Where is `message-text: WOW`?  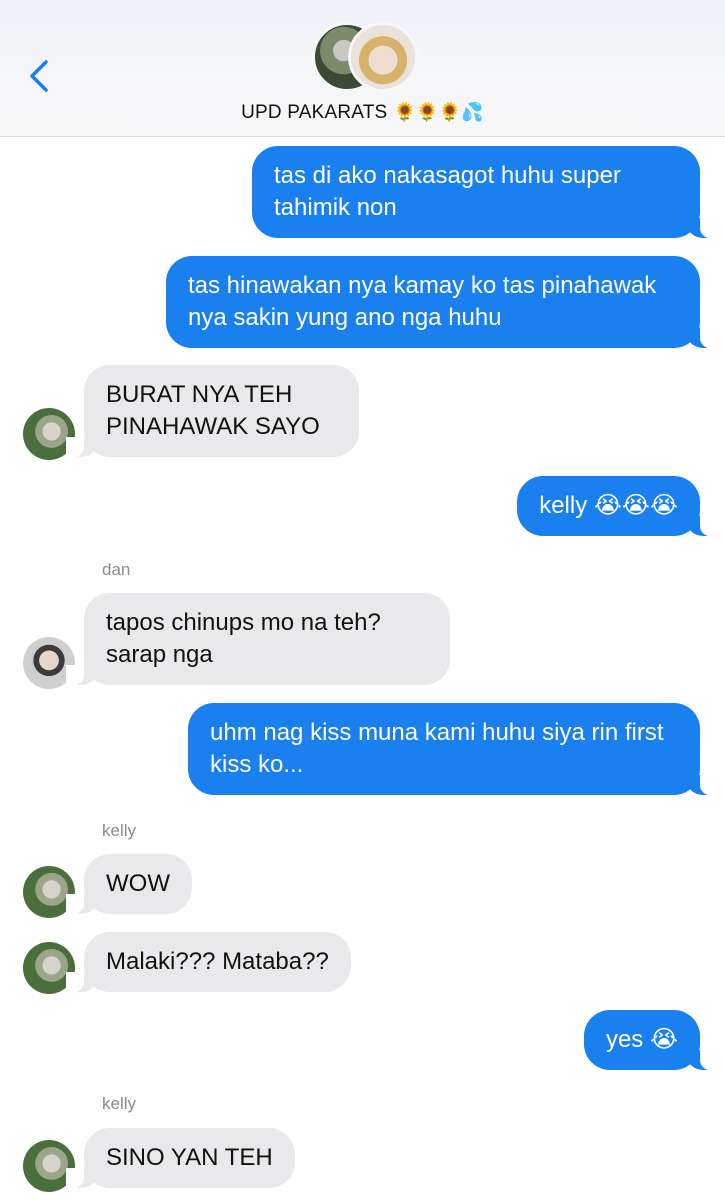
message-text: WOW is located at coordinates (138, 883).